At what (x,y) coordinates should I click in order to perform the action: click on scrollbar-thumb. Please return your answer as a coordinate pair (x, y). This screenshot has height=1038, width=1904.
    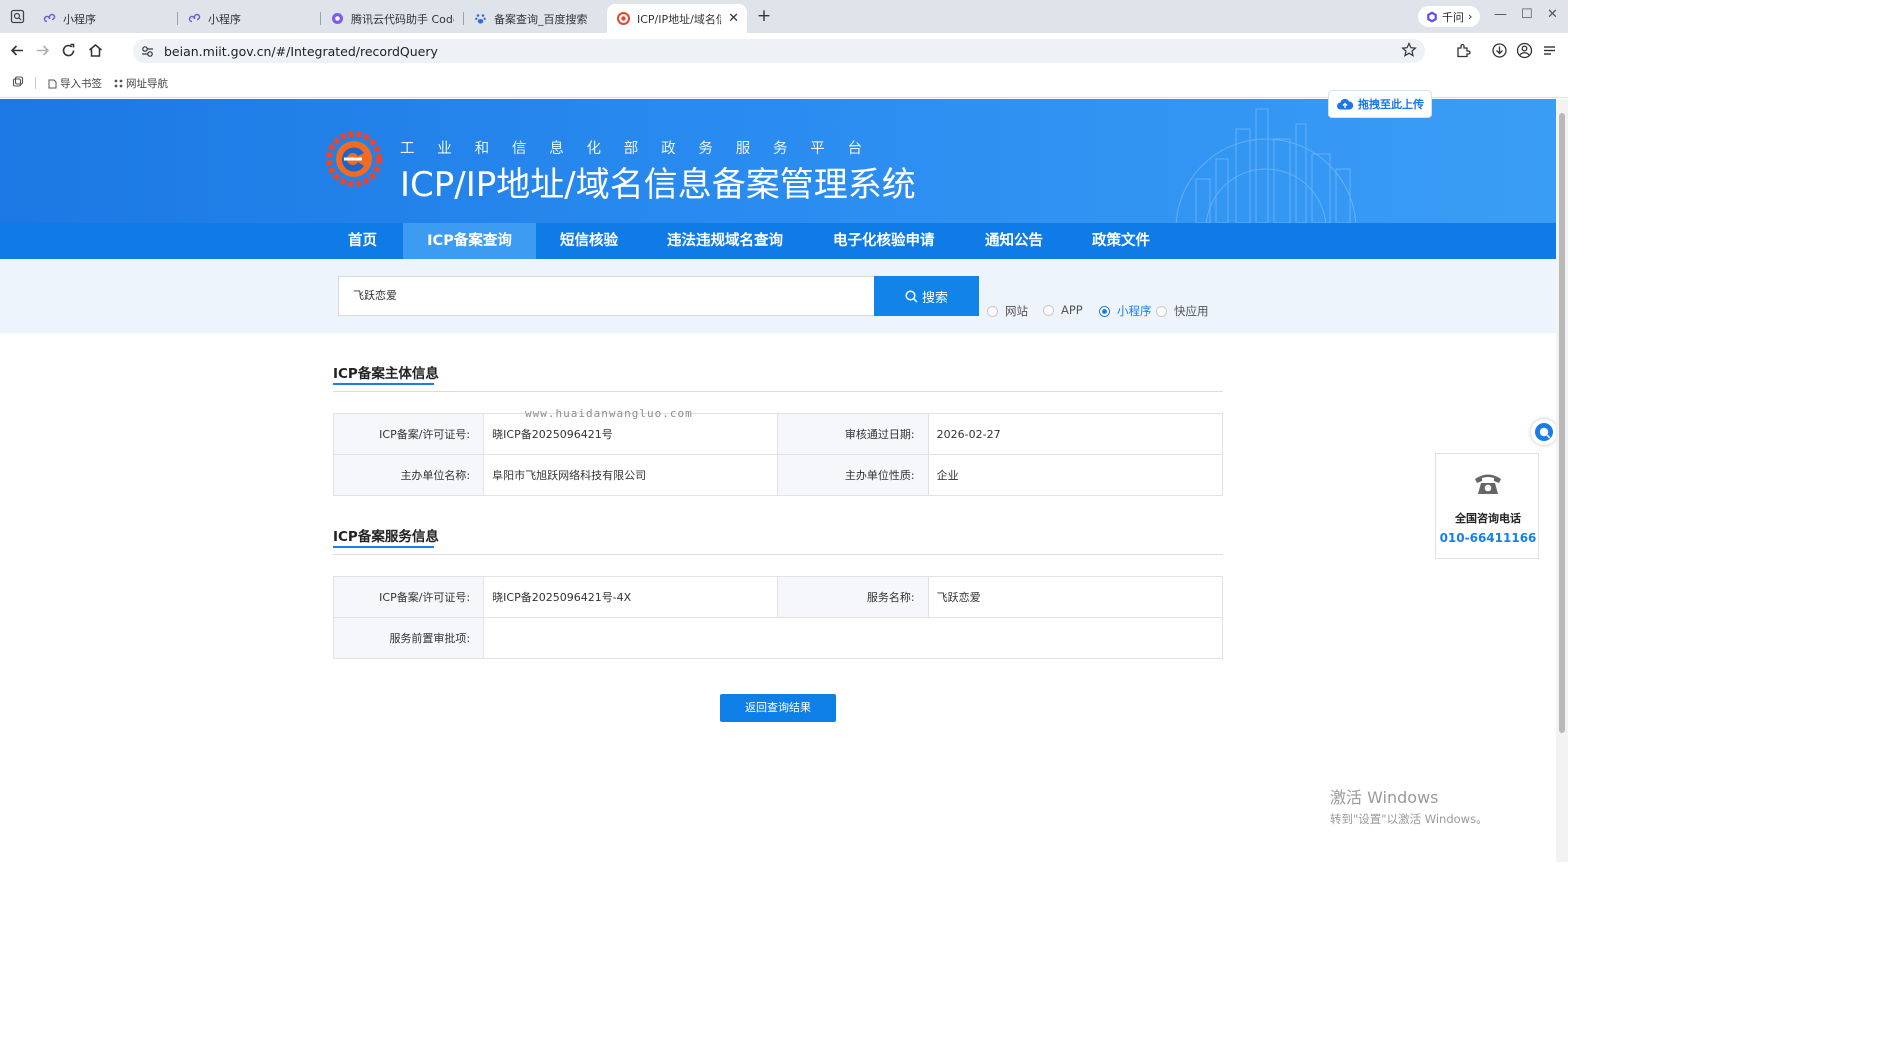
    Looking at the image, I should click on (1562, 423).